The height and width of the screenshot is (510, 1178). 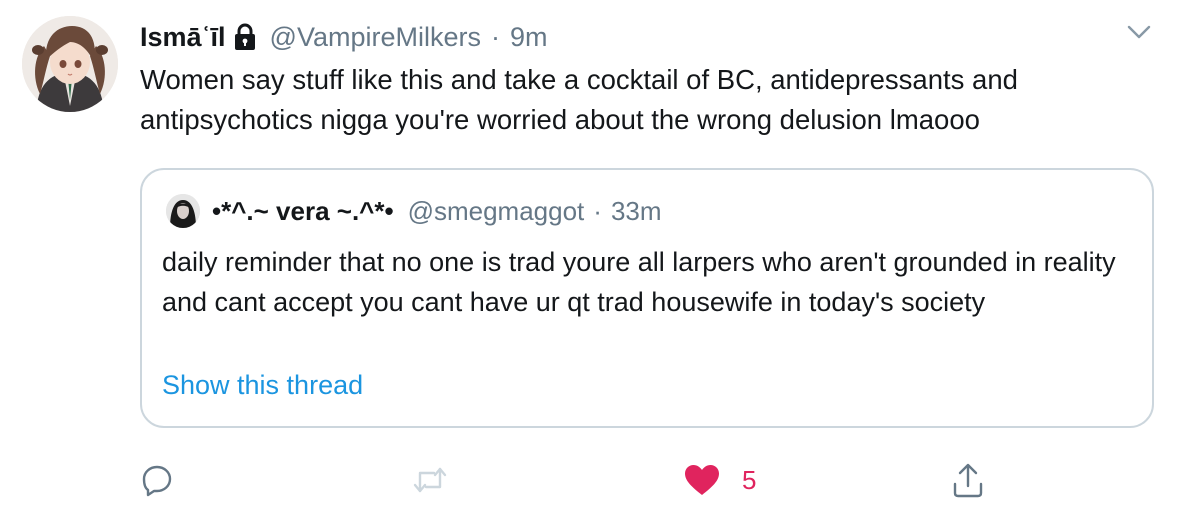 I want to click on show-thread-link: Show this thread, so click(x=262, y=385).